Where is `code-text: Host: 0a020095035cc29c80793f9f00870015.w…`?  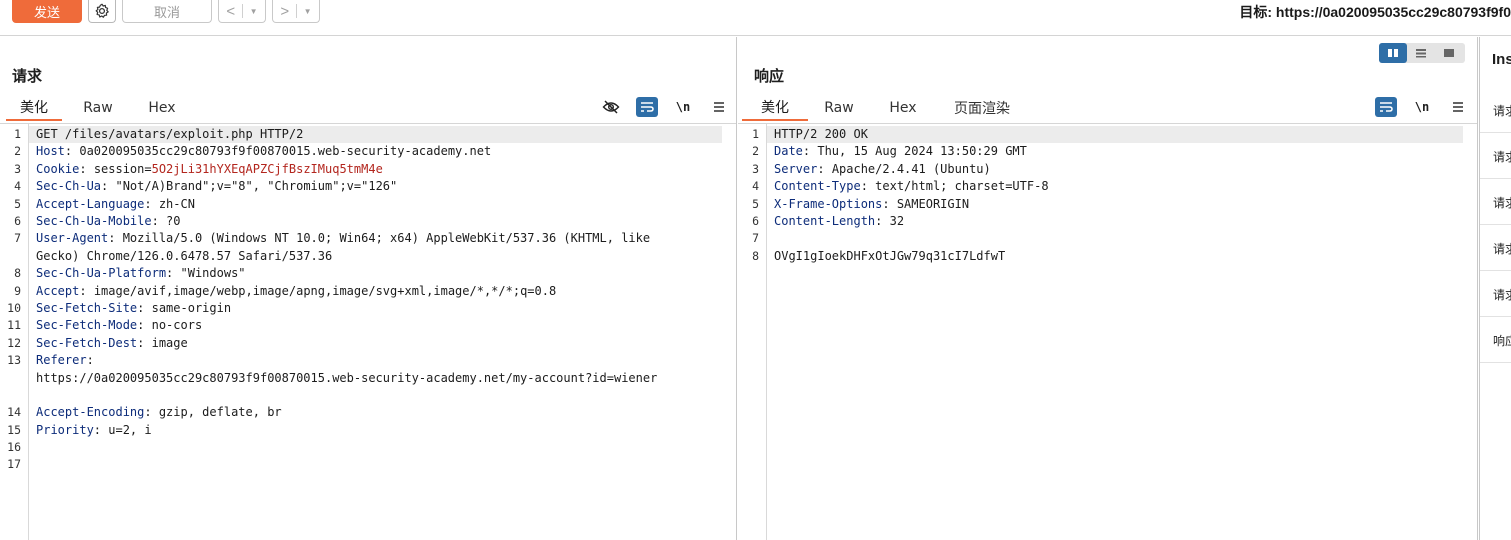
code-text: Host: 0a020095035cc29c80793f9f00870015.w… is located at coordinates (263, 151).